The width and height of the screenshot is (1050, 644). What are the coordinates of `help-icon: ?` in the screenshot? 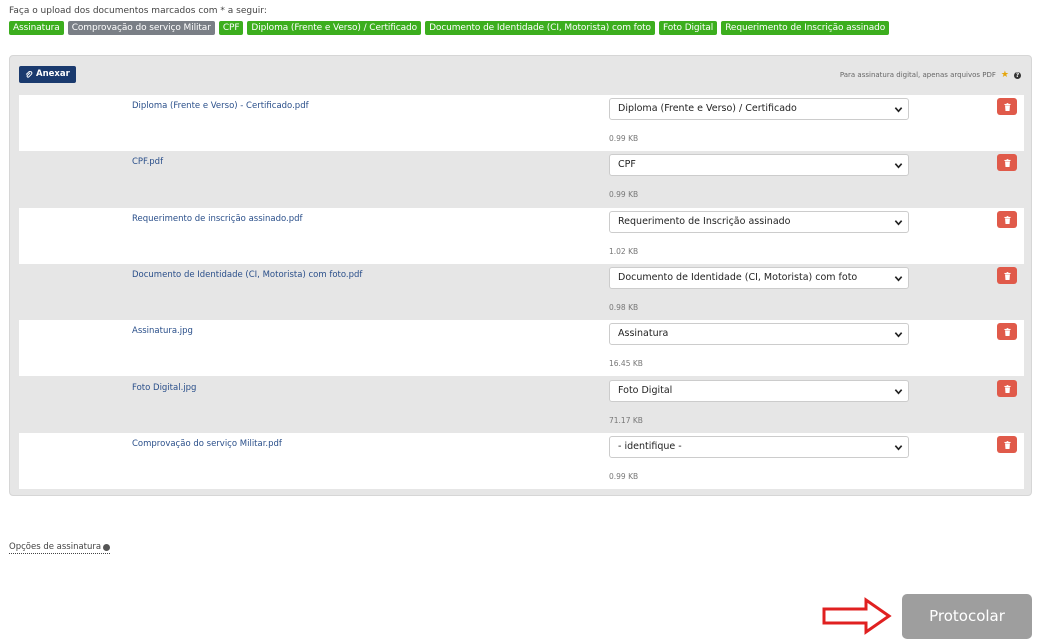 It's located at (1017, 75).